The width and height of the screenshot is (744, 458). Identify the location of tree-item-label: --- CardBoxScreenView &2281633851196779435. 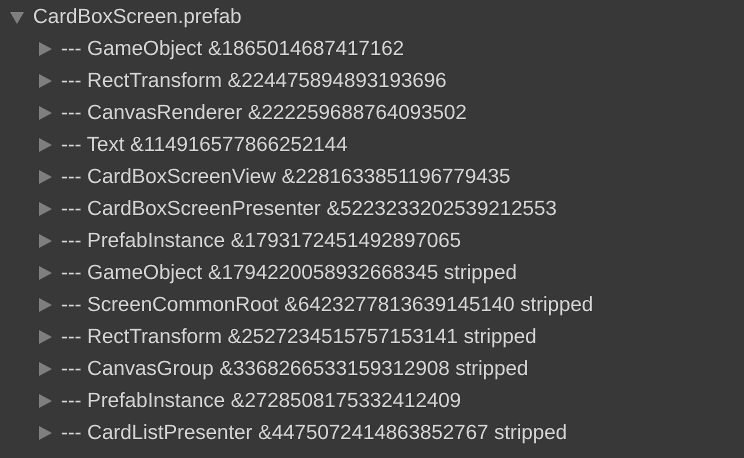
(285, 177).